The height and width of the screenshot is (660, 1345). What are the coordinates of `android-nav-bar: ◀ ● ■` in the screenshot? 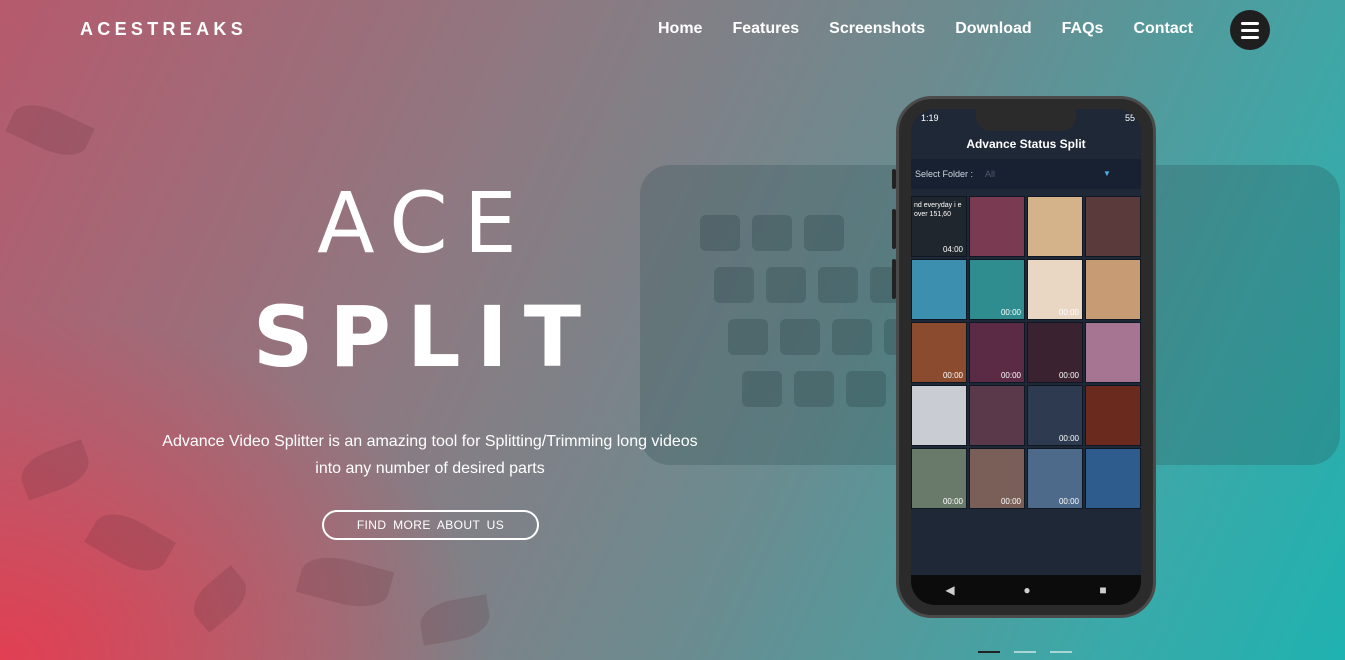 It's located at (1026, 590).